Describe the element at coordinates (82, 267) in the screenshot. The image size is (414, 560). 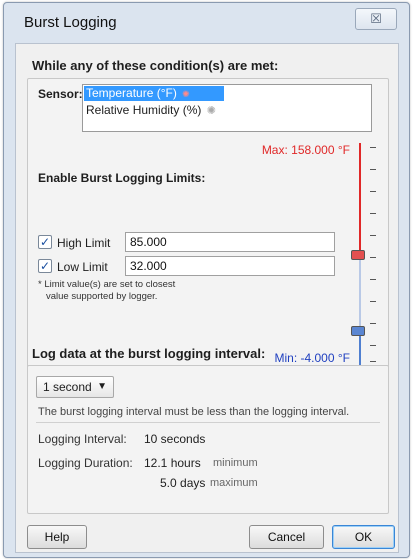
I see `low-limit-label: Low Limit` at that location.